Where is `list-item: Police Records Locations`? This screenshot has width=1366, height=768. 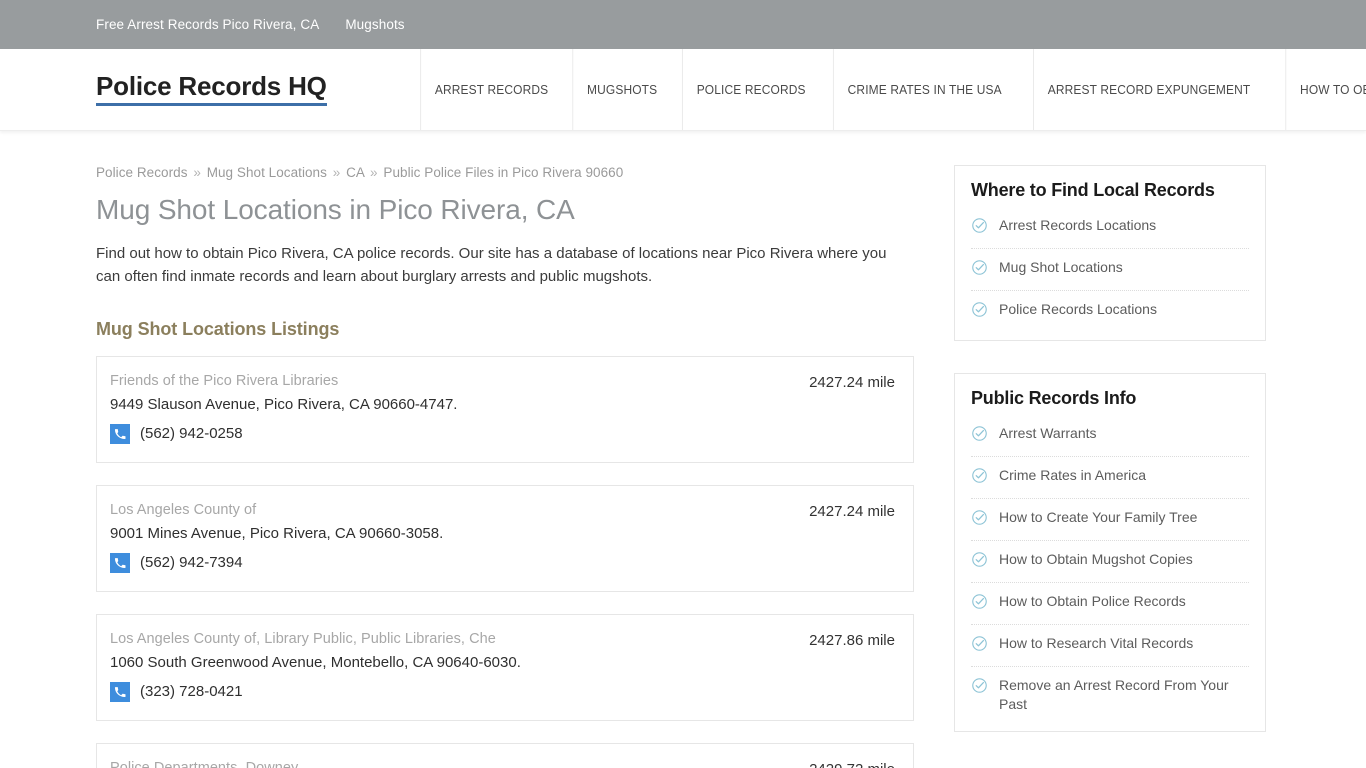 list-item: Police Records Locations is located at coordinates (1110, 311).